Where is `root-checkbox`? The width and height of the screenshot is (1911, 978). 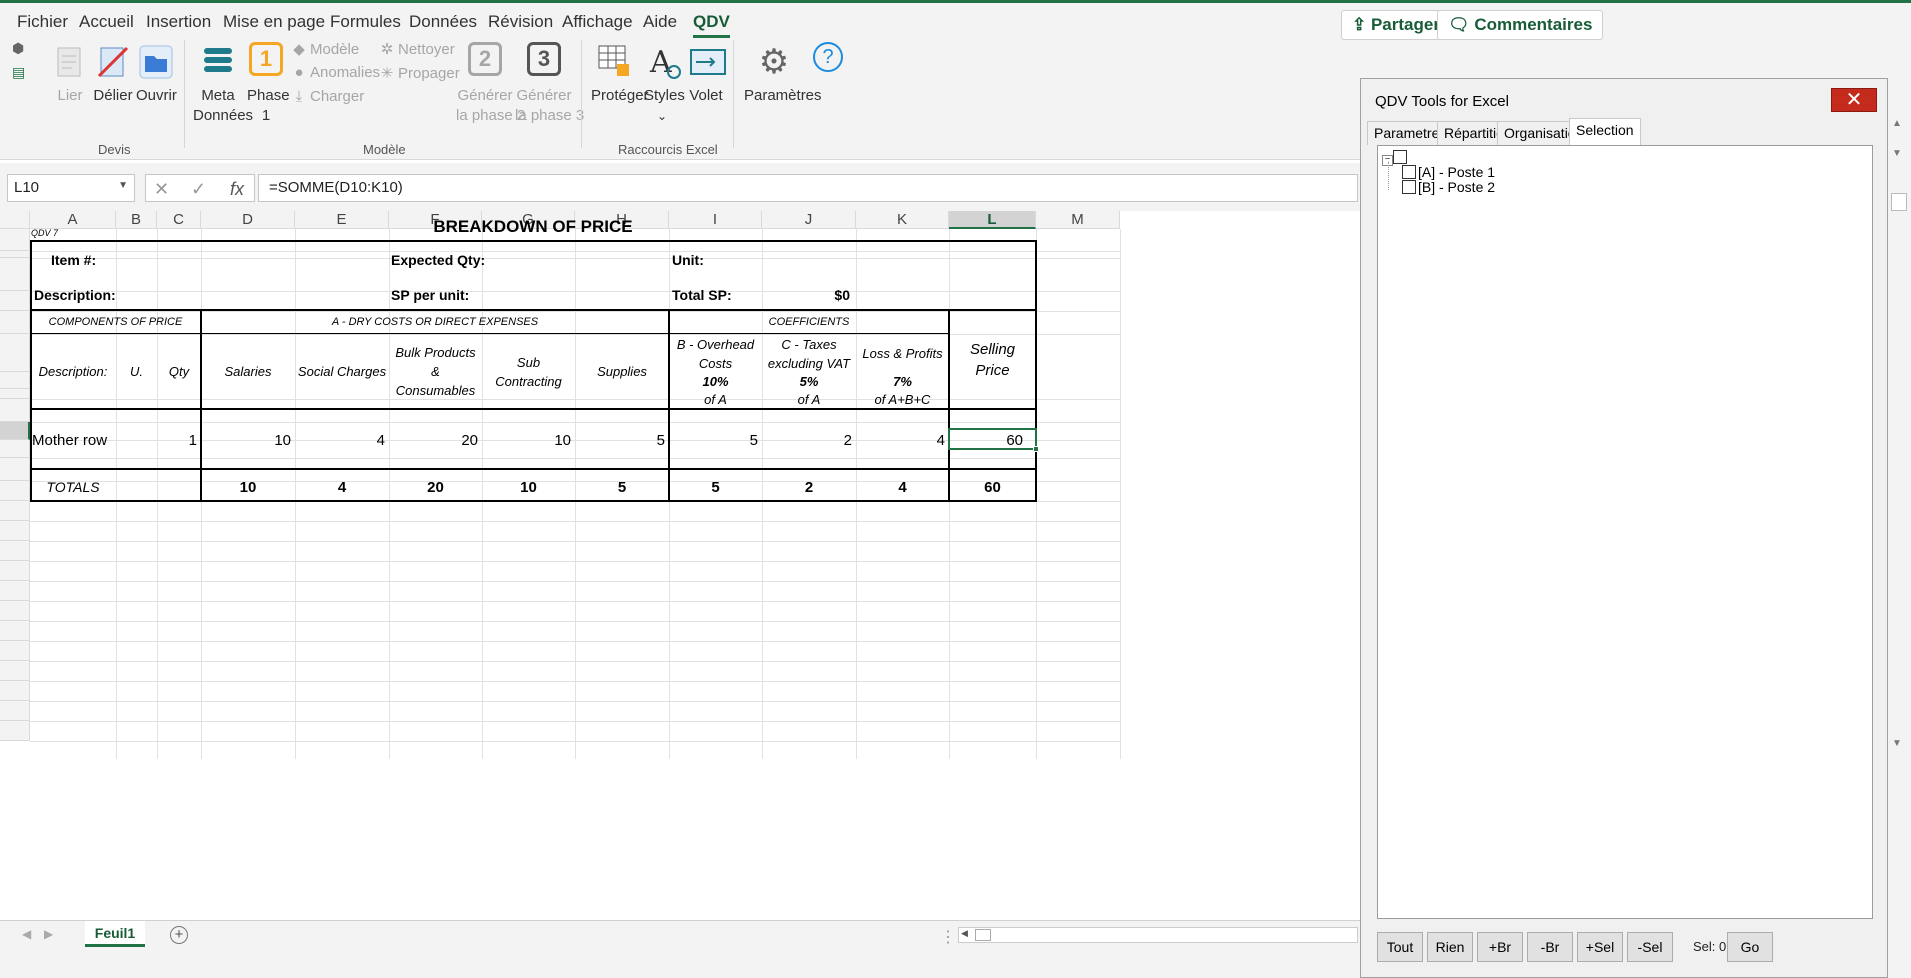
root-checkbox is located at coordinates (1400, 157).